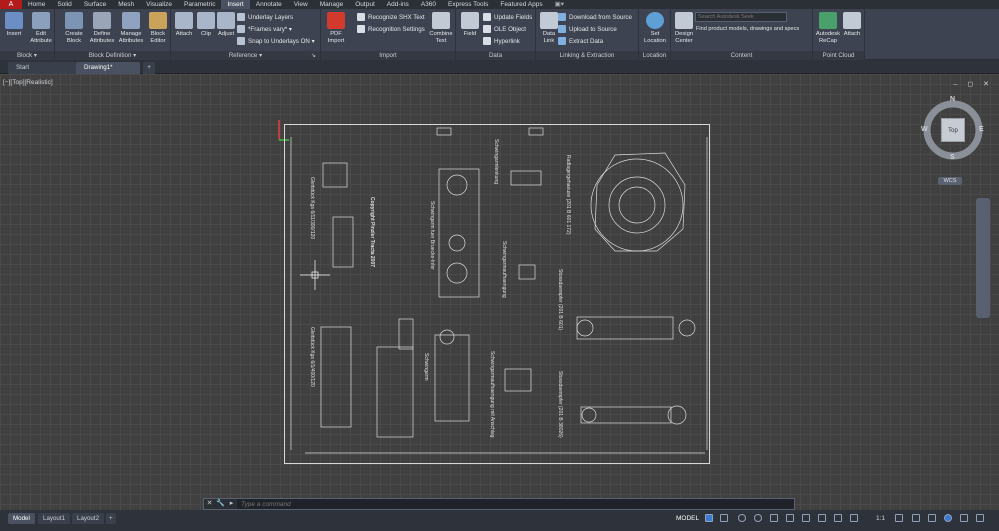  I want to click on combine-text-icon, so click(441, 20).